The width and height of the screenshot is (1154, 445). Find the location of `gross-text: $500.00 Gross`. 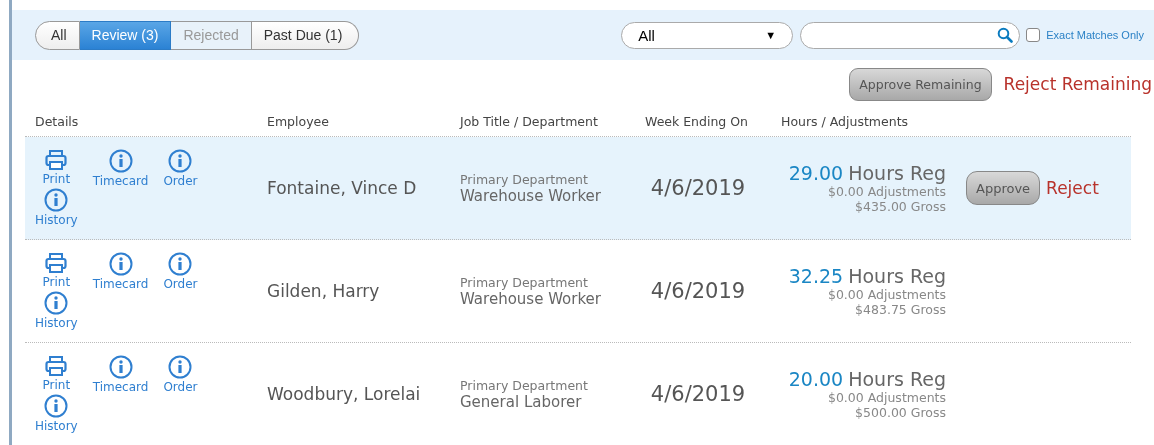

gross-text: $500.00 Gross is located at coordinates (900, 412).